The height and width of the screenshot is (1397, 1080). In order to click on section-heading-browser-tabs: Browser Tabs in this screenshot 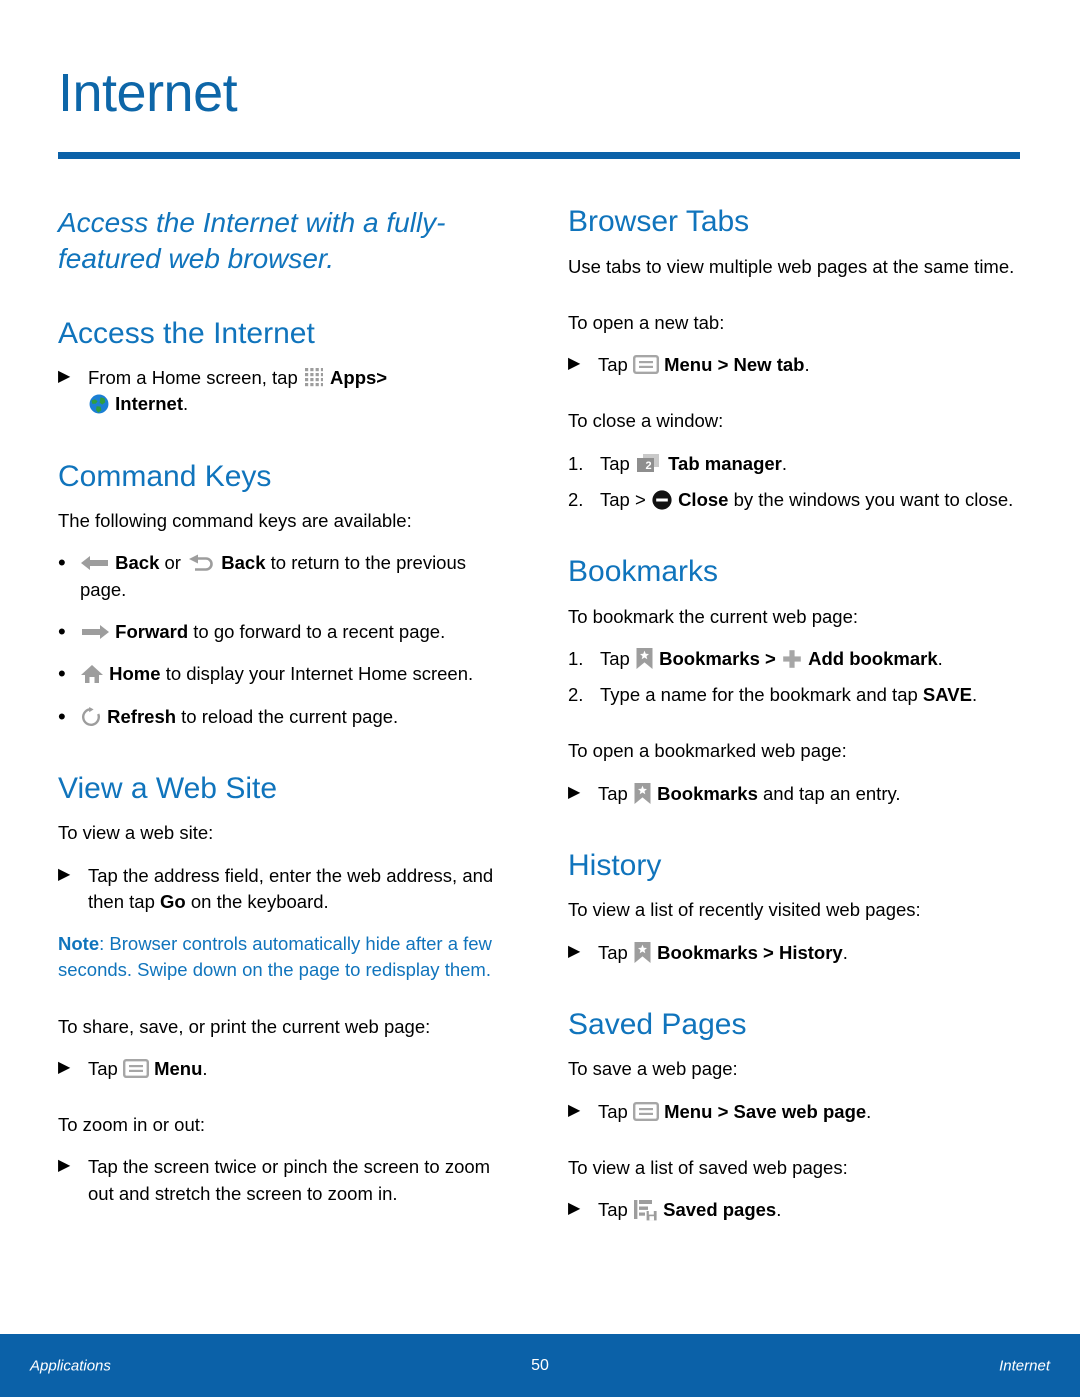, I will do `click(659, 221)`.